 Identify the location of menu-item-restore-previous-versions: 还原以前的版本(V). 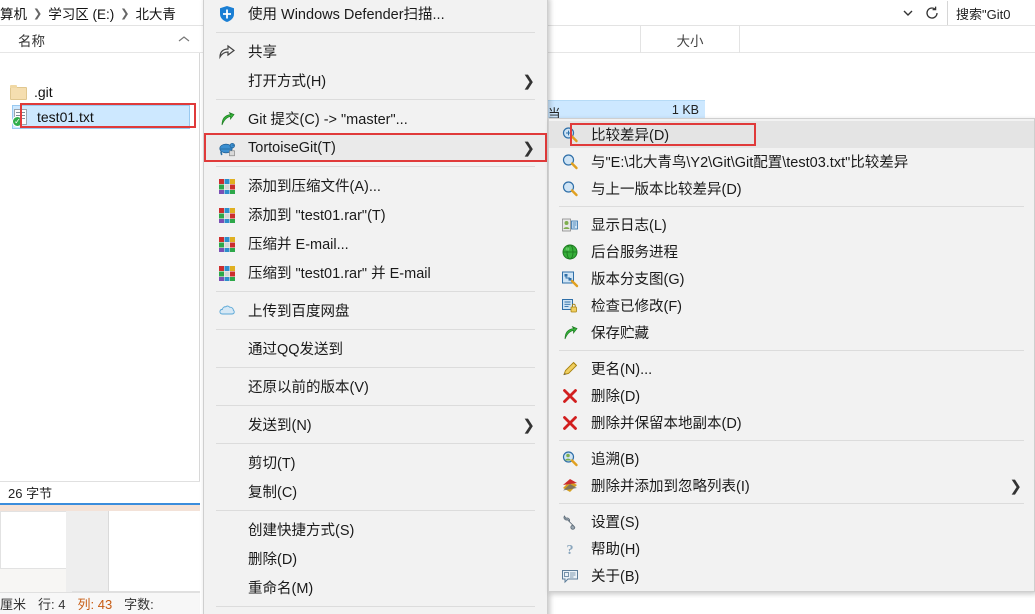
(375, 386).